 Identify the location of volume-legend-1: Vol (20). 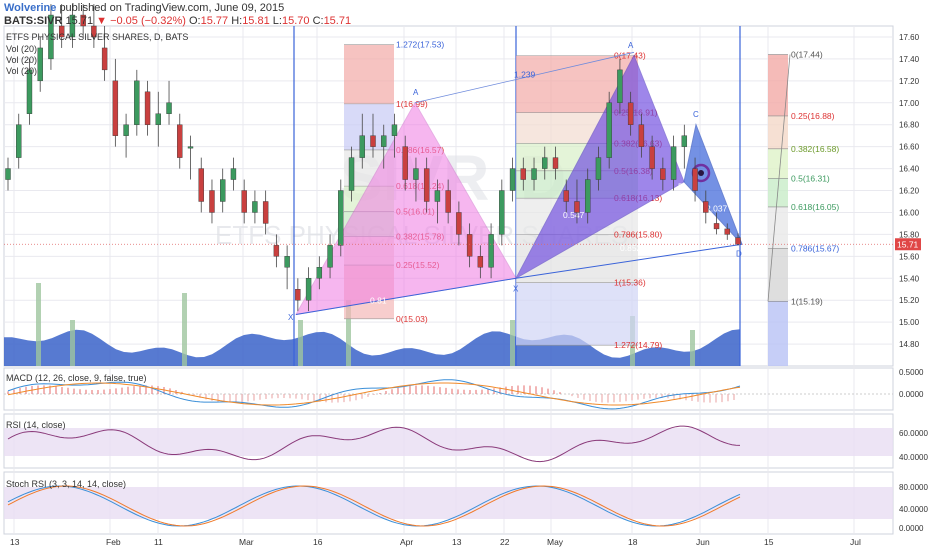
(21, 49).